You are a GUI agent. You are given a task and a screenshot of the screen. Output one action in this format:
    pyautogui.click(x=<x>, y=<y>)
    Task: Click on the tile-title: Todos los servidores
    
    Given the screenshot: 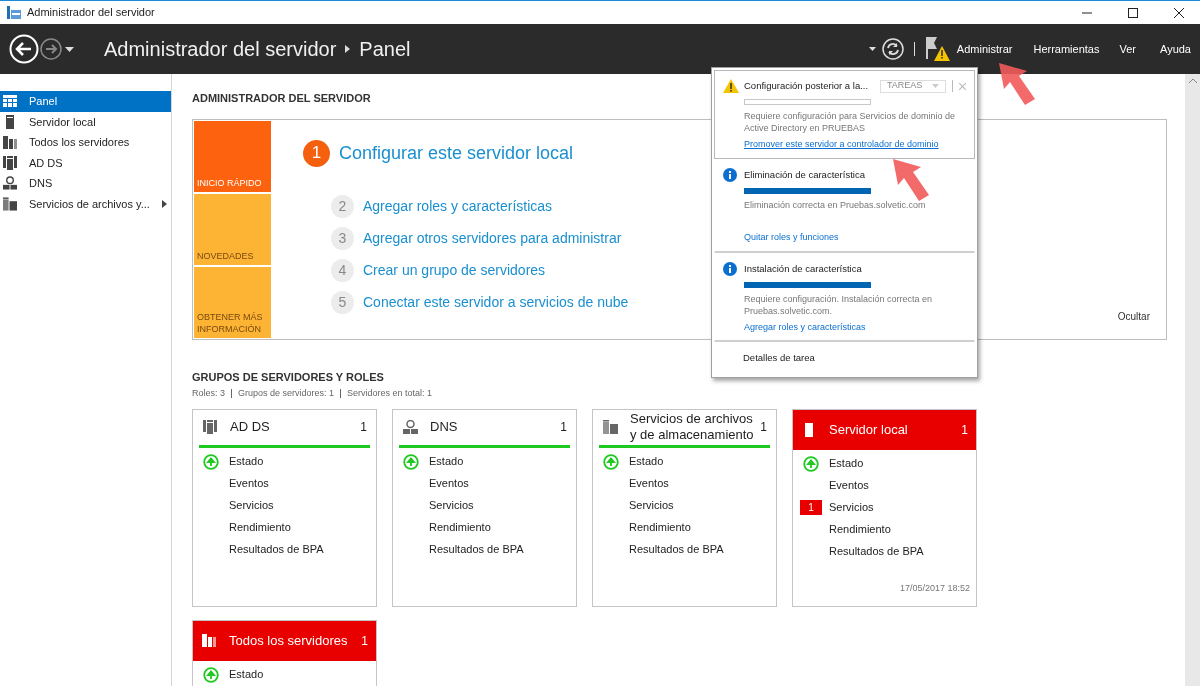 What is the action you would take?
    pyautogui.click(x=292, y=640)
    